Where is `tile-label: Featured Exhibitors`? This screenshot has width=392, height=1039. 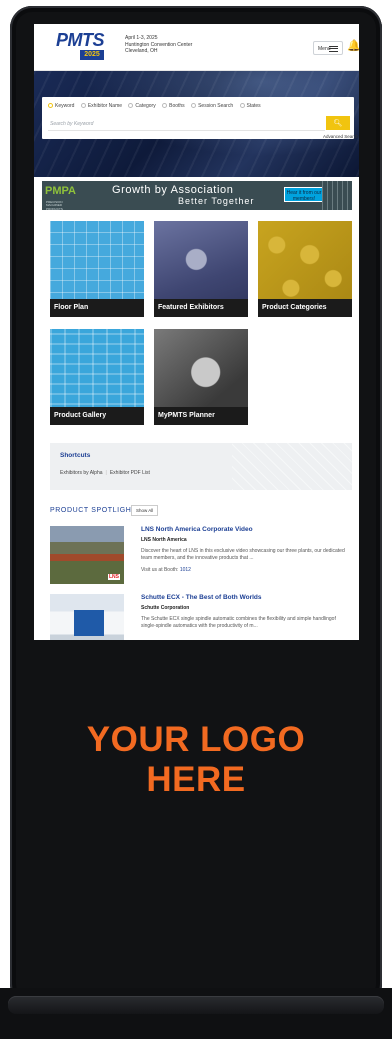 tile-label: Featured Exhibitors is located at coordinates (201, 308).